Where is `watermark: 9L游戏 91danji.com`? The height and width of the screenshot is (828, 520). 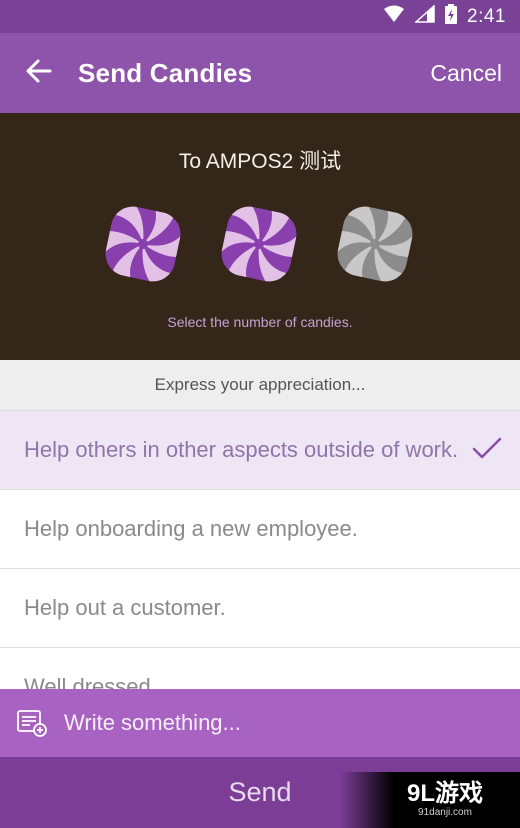 watermark: 9L游戏 91danji.com is located at coordinates (430, 800).